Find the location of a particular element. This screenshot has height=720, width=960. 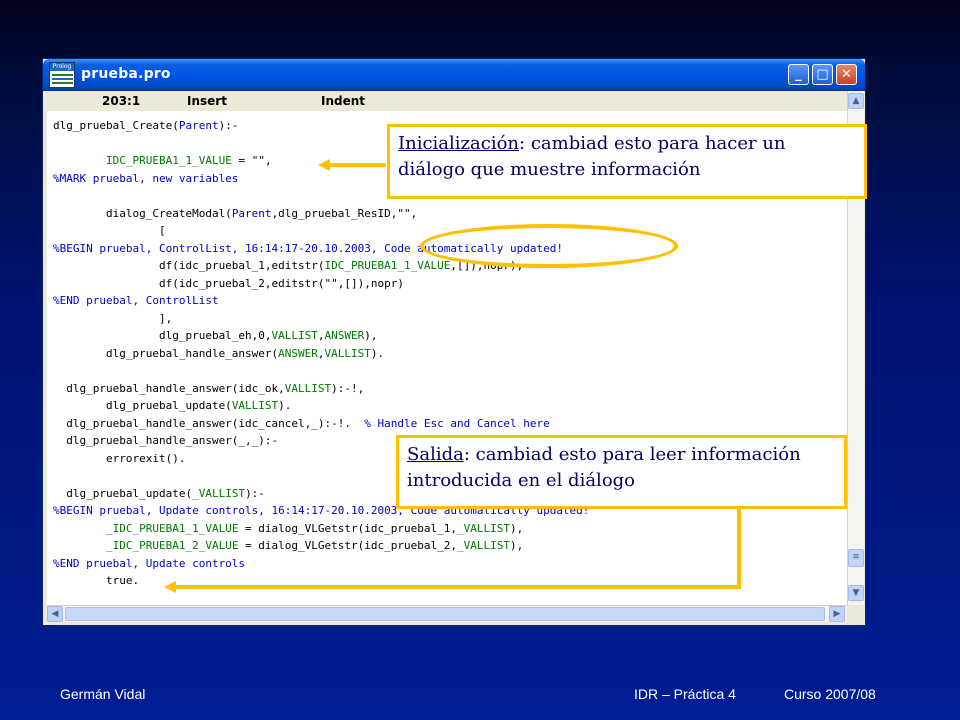

maximize-button: □ is located at coordinates (822, 74).